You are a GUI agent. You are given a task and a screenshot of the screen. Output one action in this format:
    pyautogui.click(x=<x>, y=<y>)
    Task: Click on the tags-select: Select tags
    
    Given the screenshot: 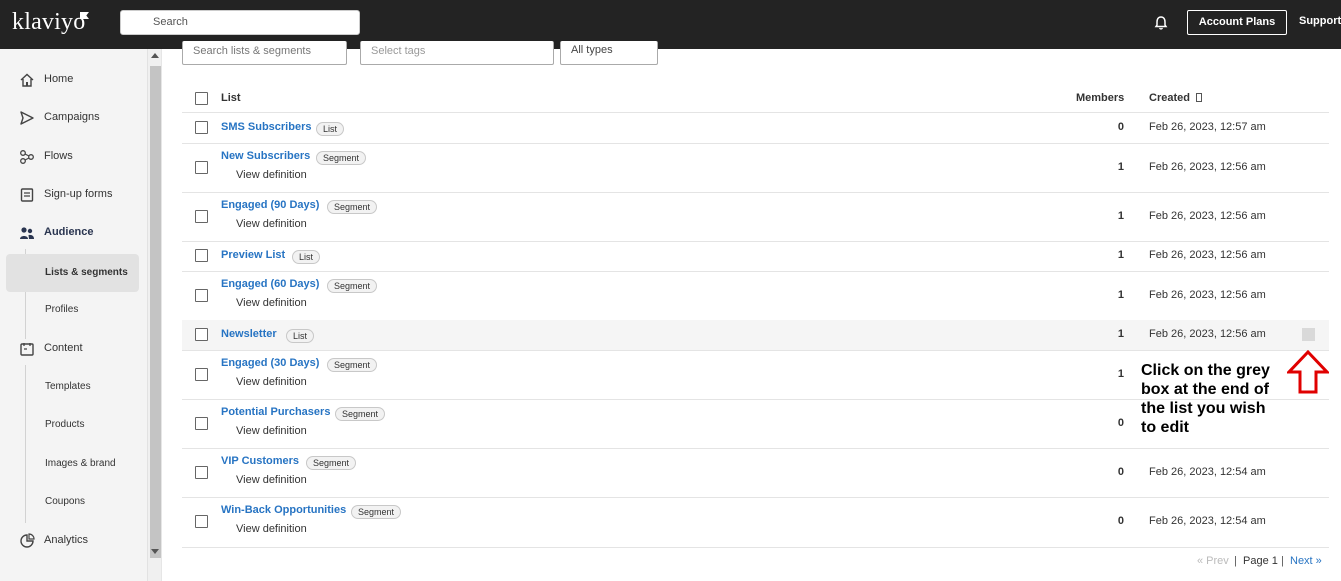 What is the action you would take?
    pyautogui.click(x=457, y=53)
    